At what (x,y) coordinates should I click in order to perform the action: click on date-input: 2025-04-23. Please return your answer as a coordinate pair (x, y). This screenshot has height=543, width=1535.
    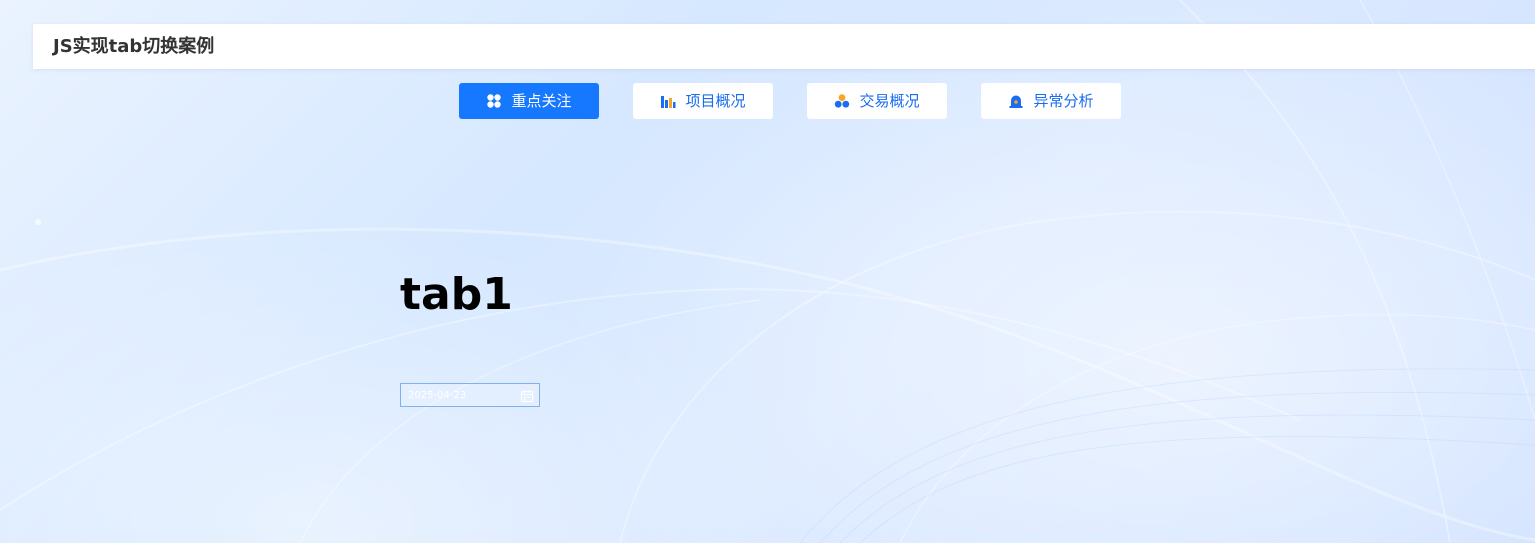
    Looking at the image, I should click on (470, 395).